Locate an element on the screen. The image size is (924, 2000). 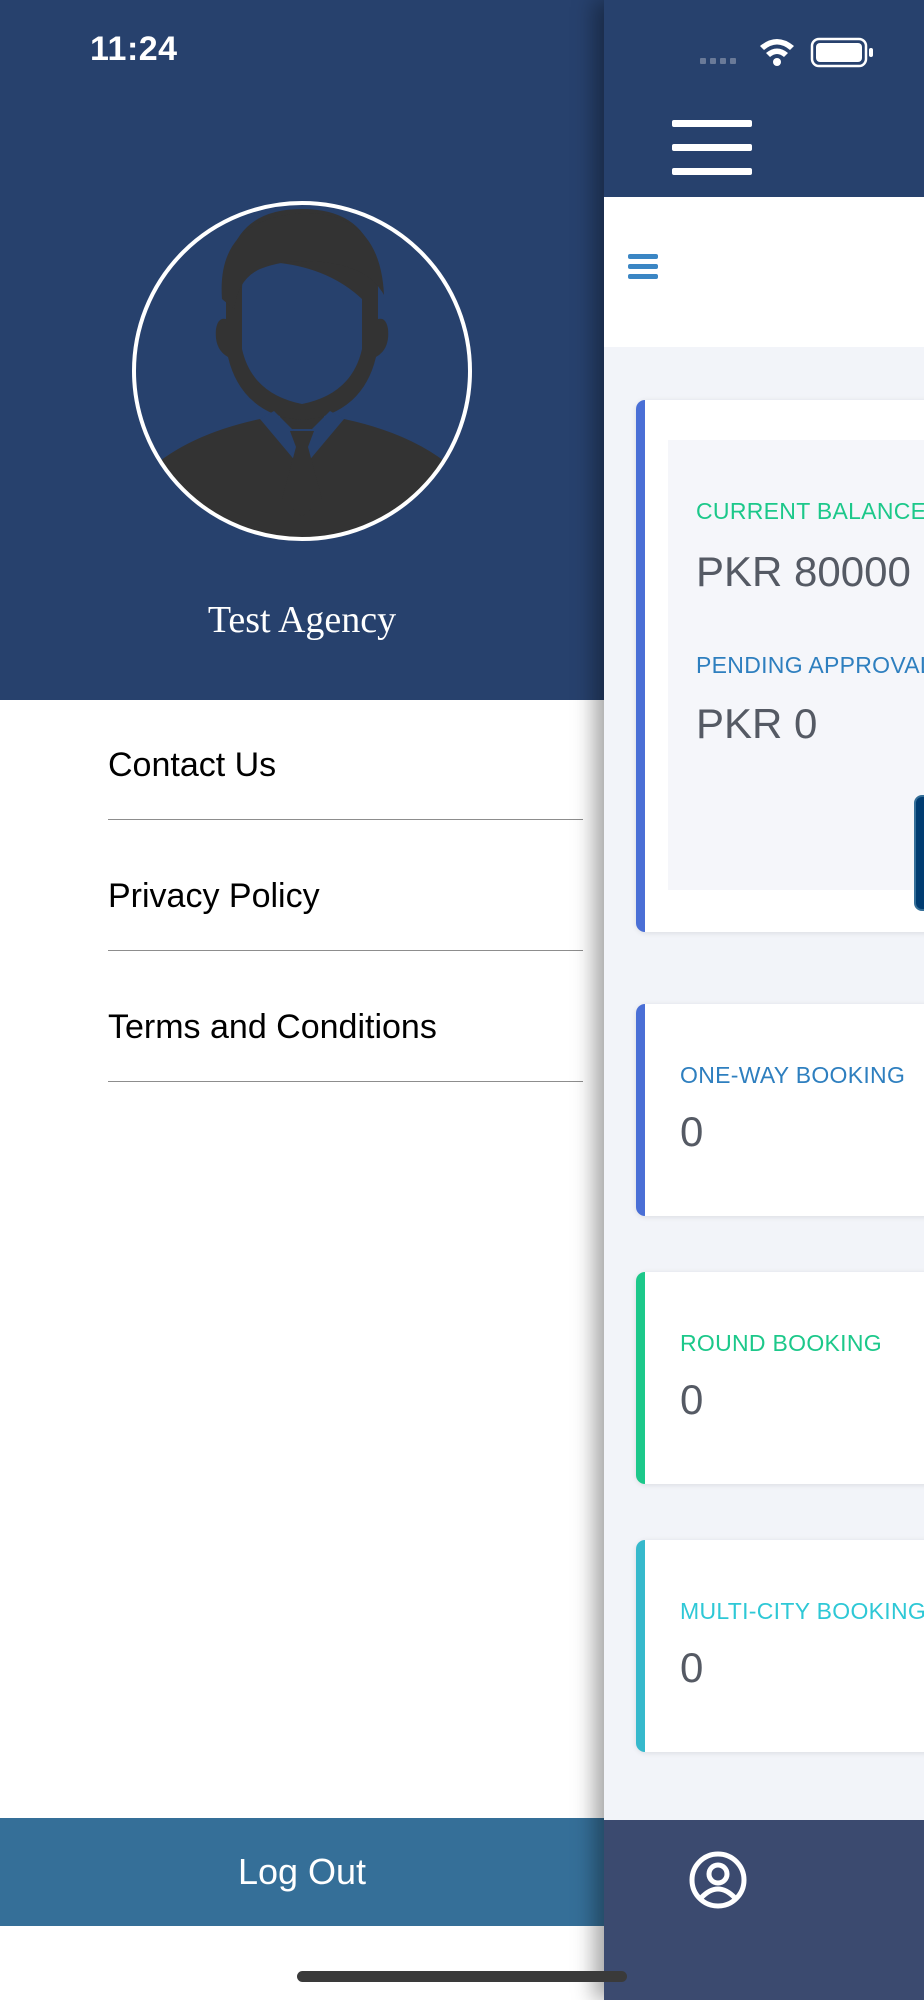
battery-icon is located at coordinates (841, 52).